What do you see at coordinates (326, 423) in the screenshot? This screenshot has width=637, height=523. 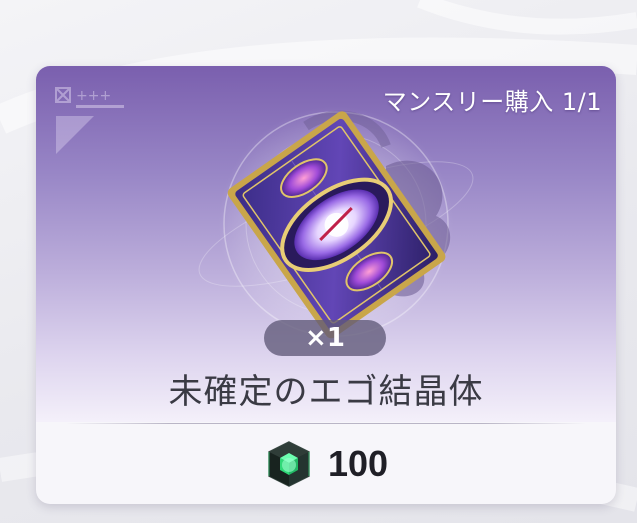 I see `card-divider` at bounding box center [326, 423].